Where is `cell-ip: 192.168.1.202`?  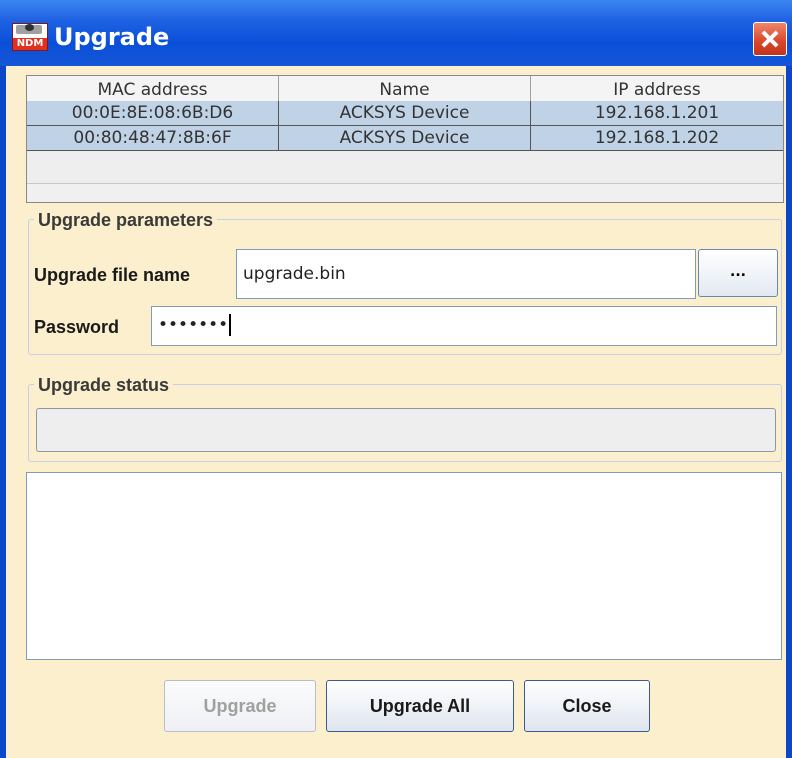
cell-ip: 192.168.1.202 is located at coordinates (657, 138).